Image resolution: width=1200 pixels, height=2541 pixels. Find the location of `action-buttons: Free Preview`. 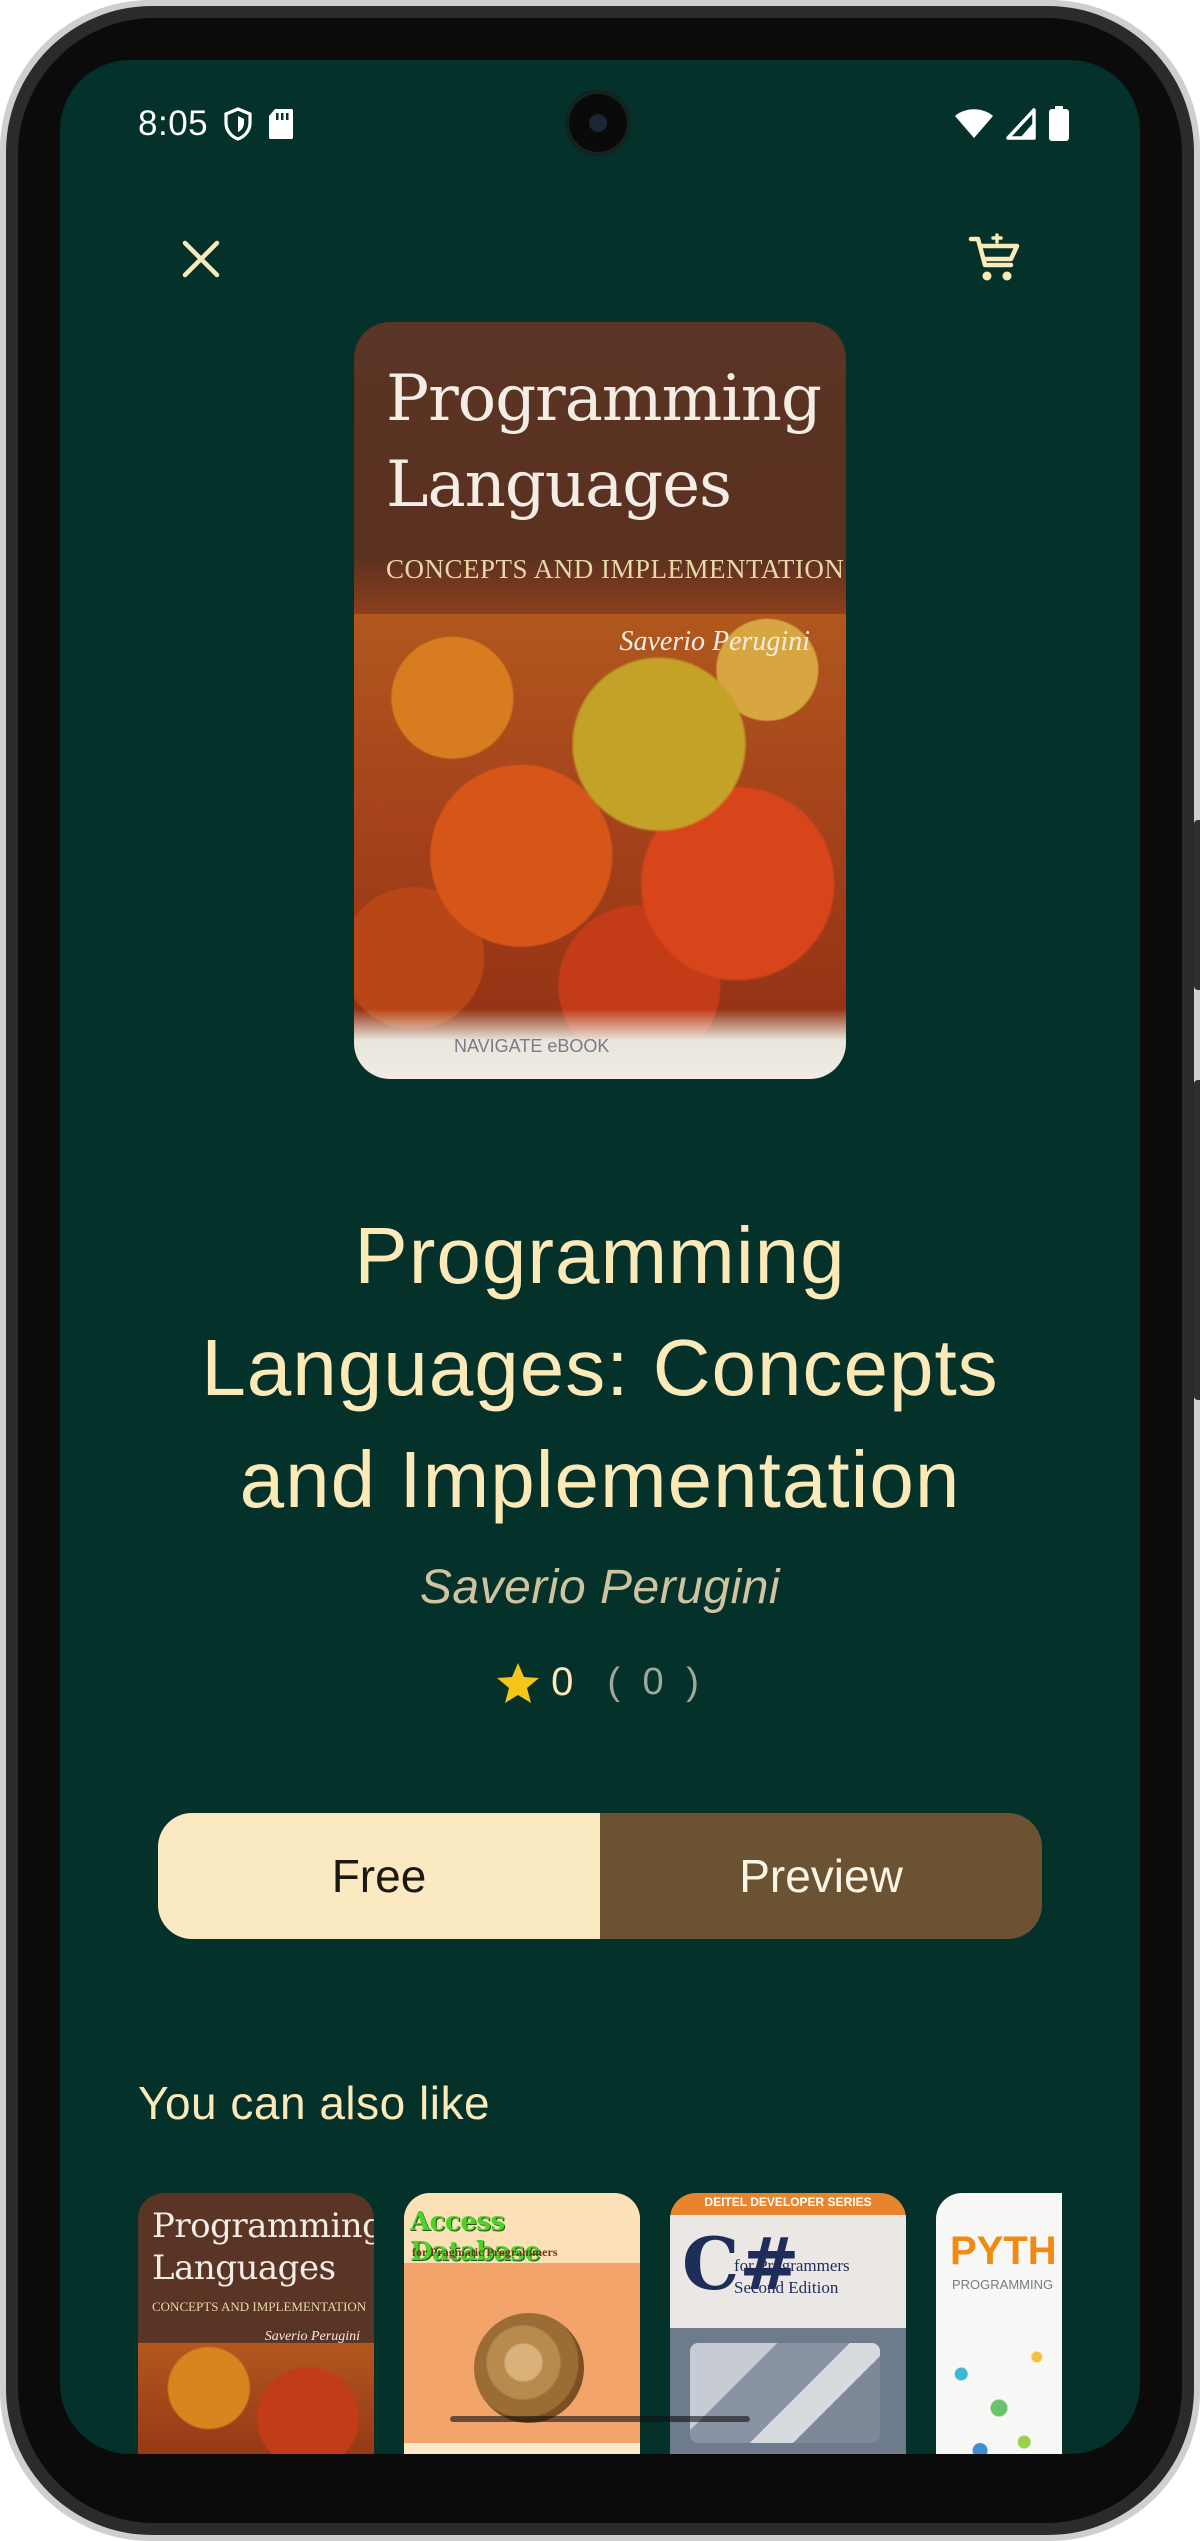

action-buttons: Free Preview is located at coordinates (600, 1876).